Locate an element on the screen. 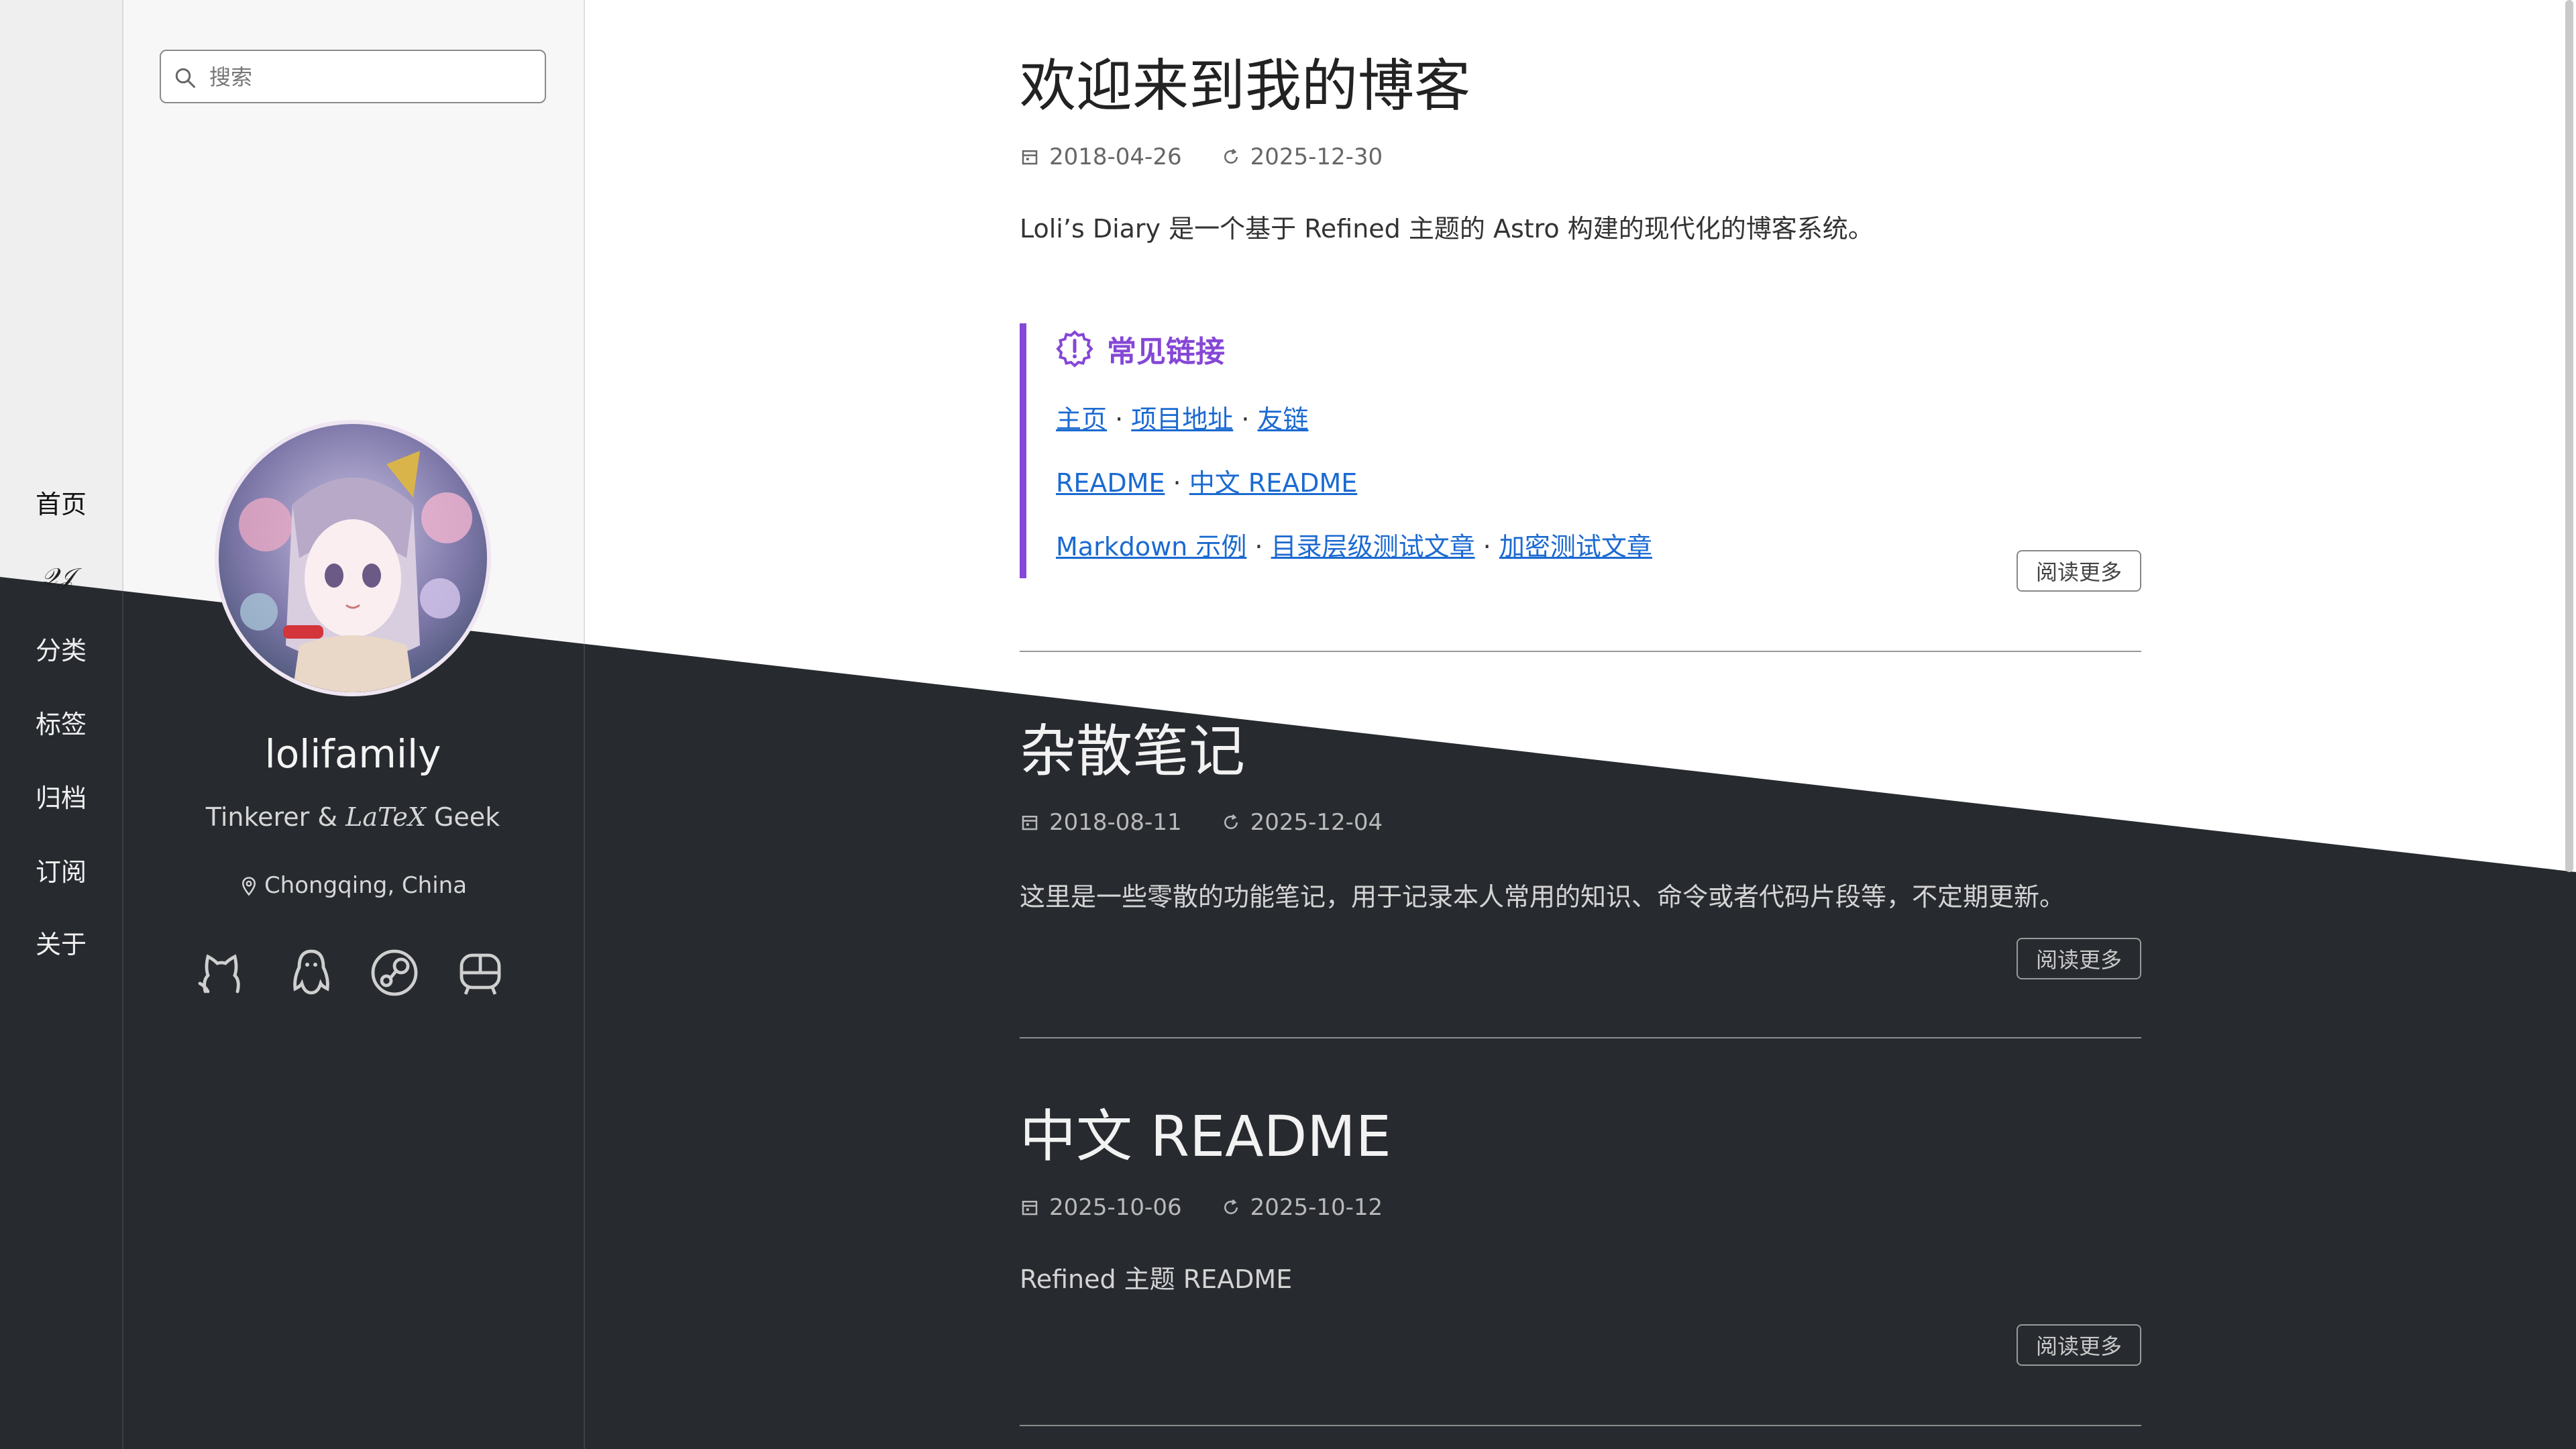 The image size is (2576, 1449). link-toc-test: 目录层级测试文章 is located at coordinates (1373, 546).